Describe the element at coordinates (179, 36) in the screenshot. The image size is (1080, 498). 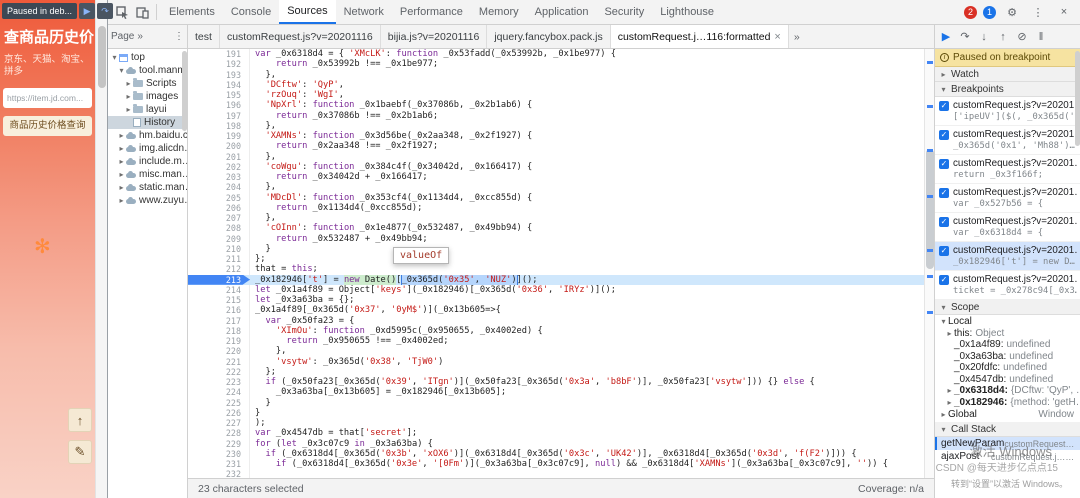
I see `nav-more-icon: ⋮` at that location.